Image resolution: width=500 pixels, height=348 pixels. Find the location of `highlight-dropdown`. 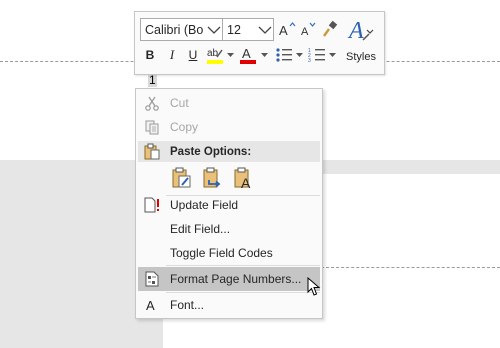

highlight-dropdown is located at coordinates (230, 55).